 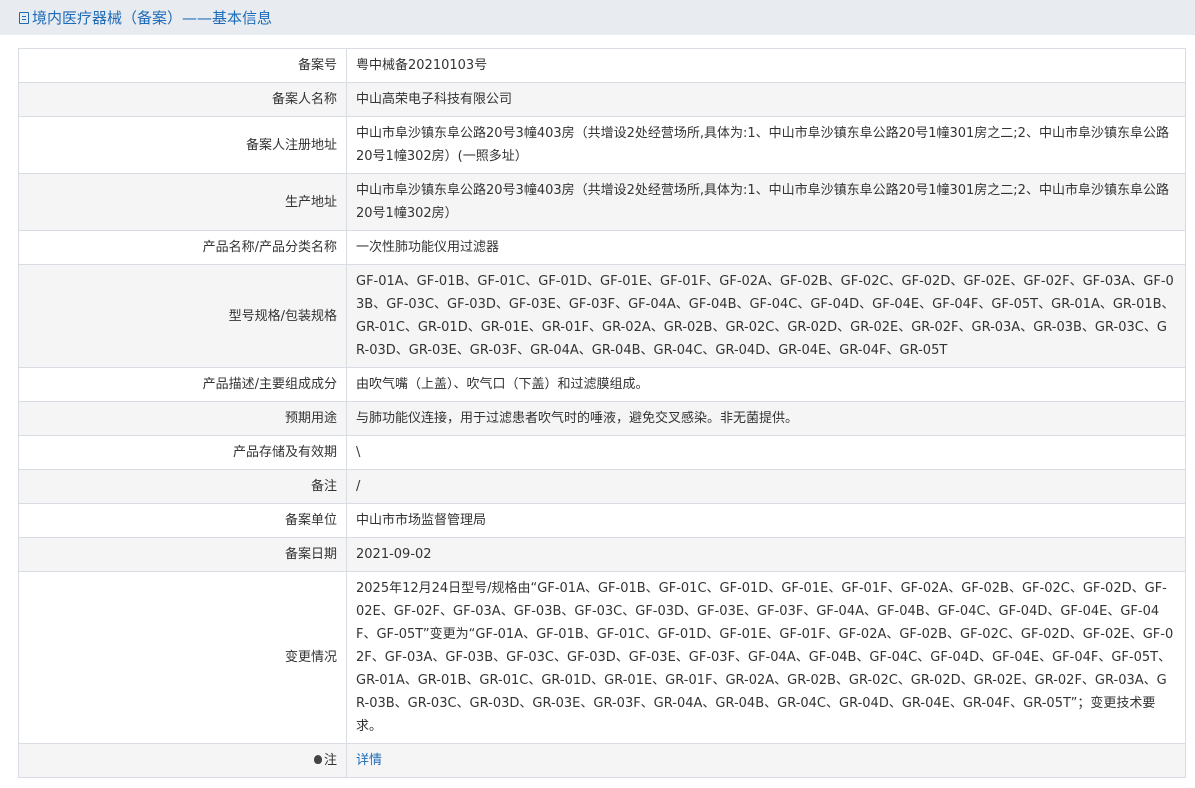 I want to click on table-row-record-number: 备案号 粤中械备20210103号, so click(x=602, y=65).